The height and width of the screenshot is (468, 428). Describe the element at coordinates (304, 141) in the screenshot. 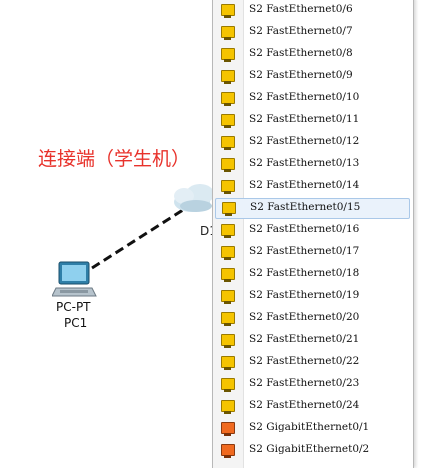

I see `menu-item-label: S2 FastEthernet0/12` at that location.